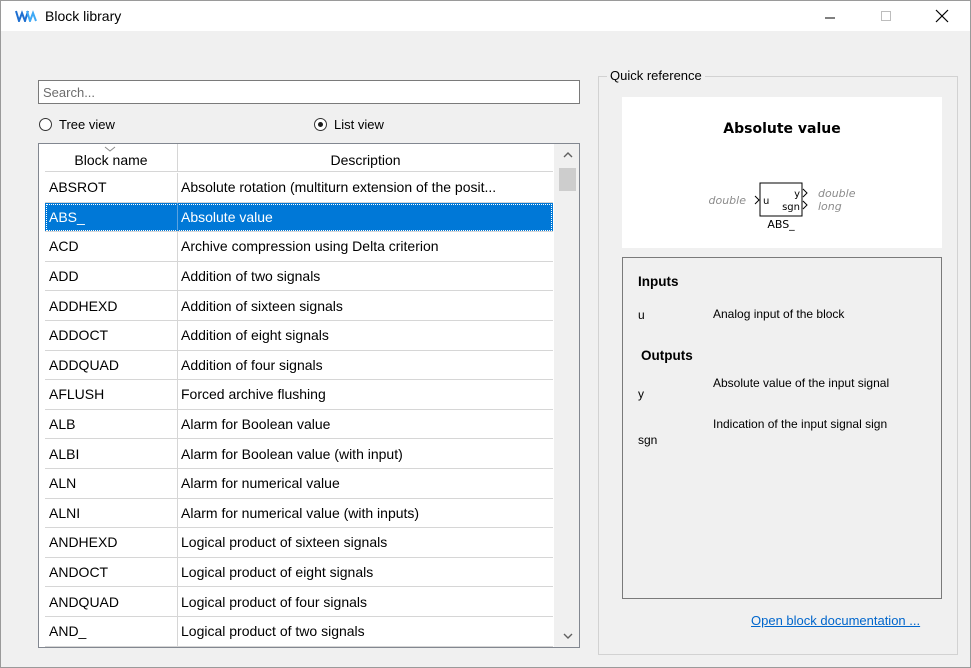 The image size is (971, 668). Describe the element at coordinates (111, 276) in the screenshot. I see `row-block-name: ADD` at that location.